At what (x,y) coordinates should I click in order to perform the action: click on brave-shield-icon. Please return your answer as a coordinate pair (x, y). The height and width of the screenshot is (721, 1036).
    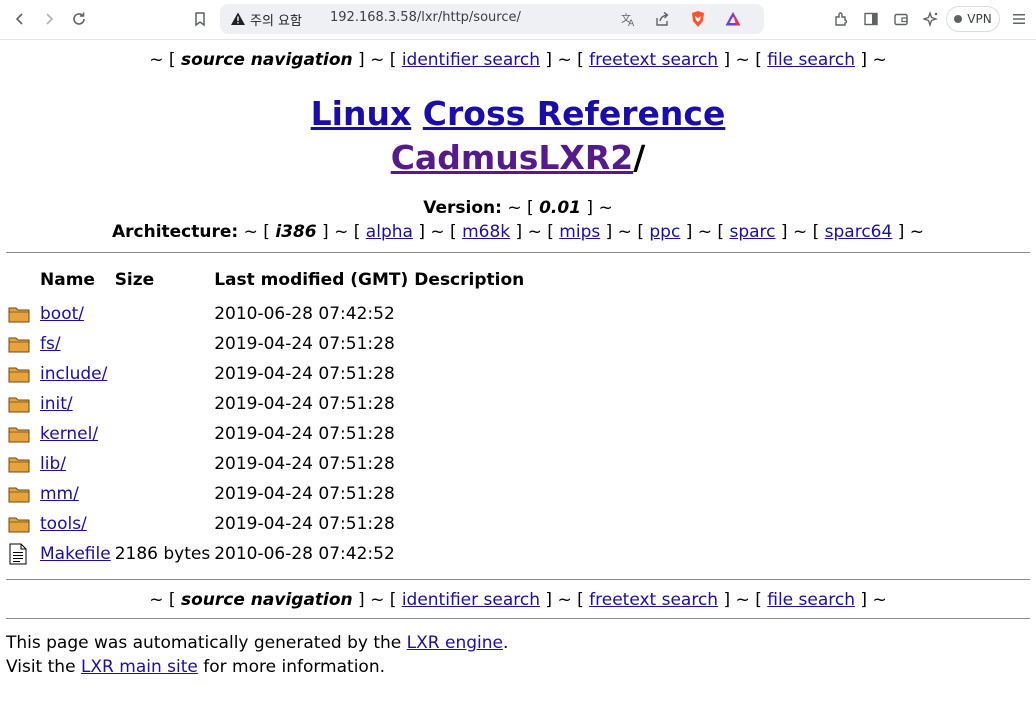
    Looking at the image, I should click on (698, 19).